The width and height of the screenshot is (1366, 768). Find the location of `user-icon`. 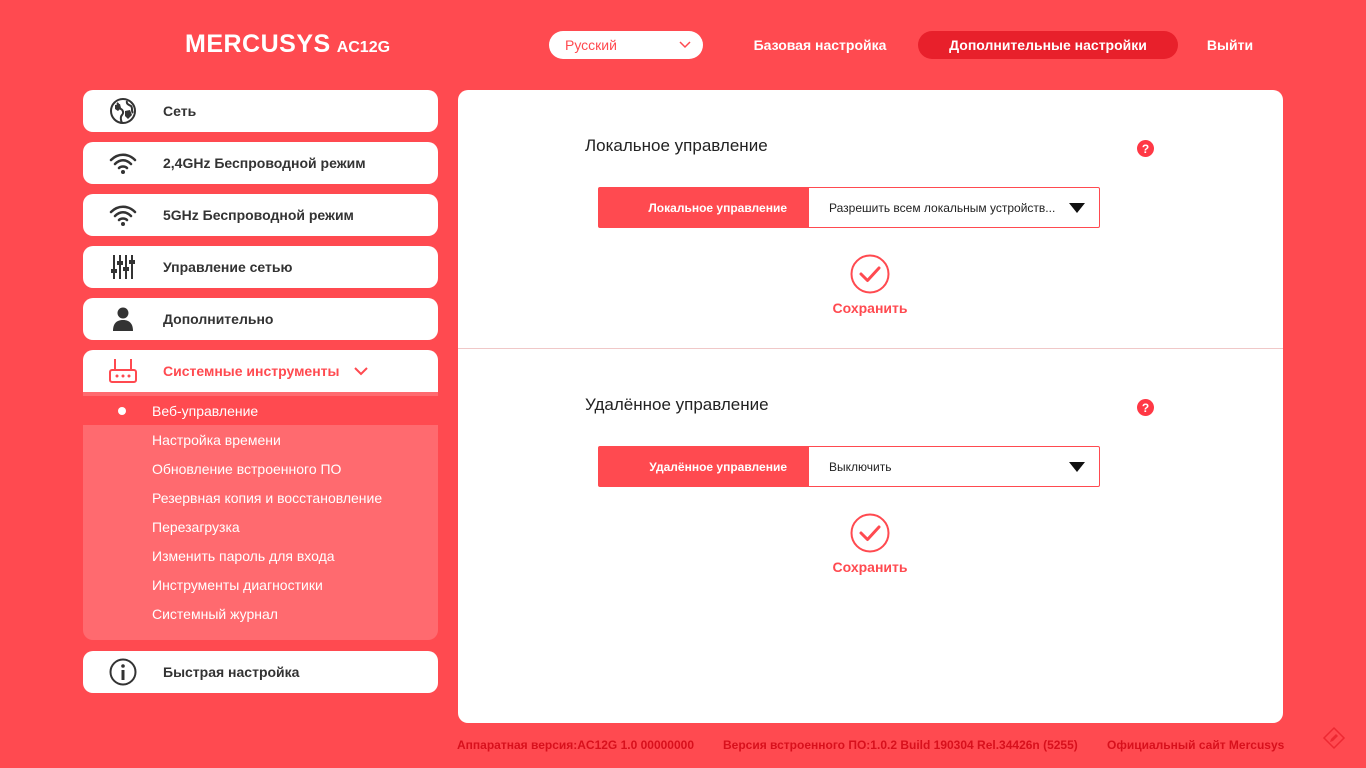

user-icon is located at coordinates (123, 319).